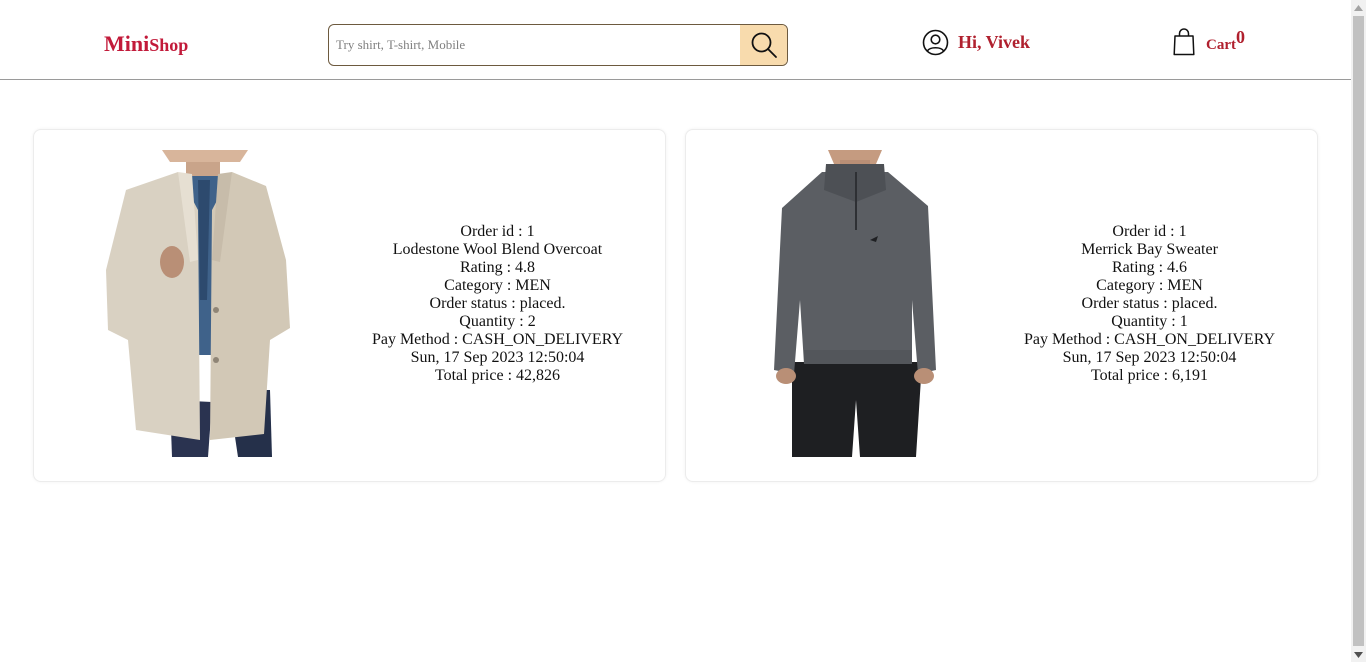 The height and width of the screenshot is (662, 1366). I want to click on cart-link: Cart 0, so click(1209, 41).